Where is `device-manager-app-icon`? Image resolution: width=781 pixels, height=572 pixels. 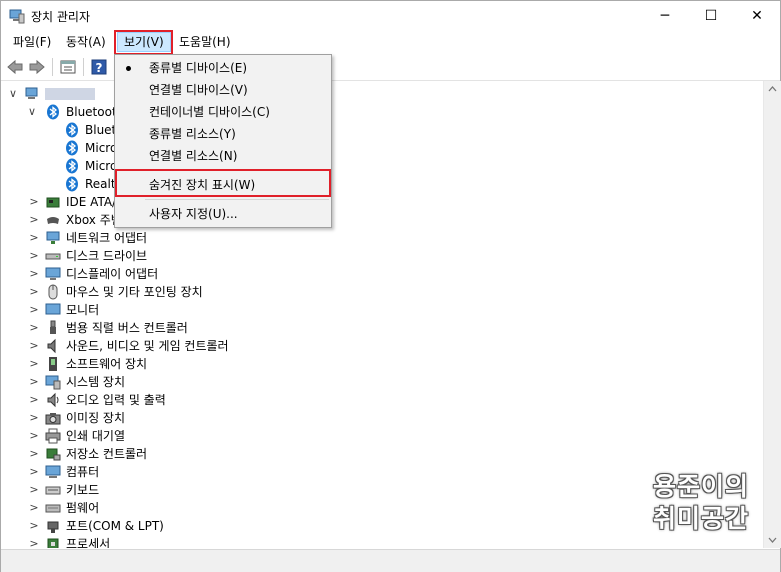
device-manager-app-icon is located at coordinates (17, 16).